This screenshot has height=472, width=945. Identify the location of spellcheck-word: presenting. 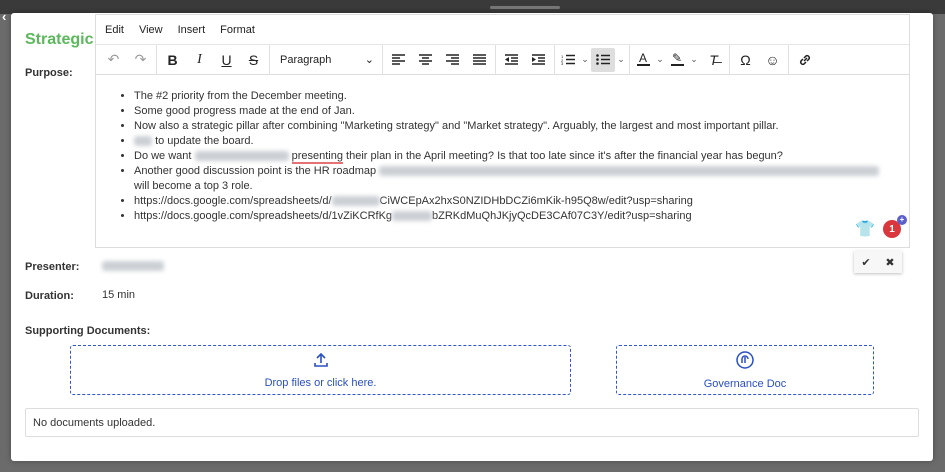
(317, 157).